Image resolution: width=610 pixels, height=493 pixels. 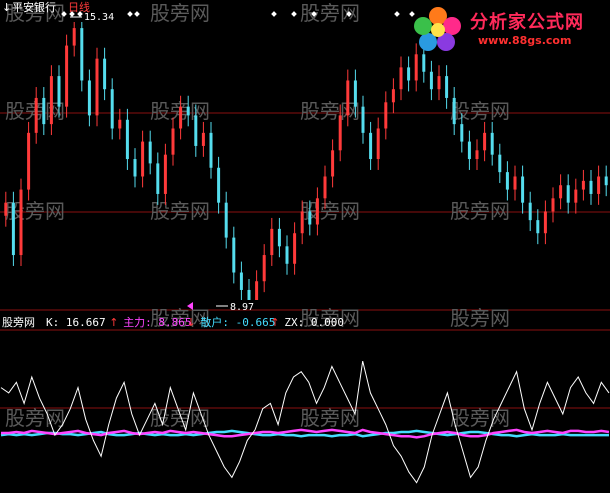 What do you see at coordinates (18, 322) in the screenshot?
I see `indicator-name: 股旁网` at bounding box center [18, 322].